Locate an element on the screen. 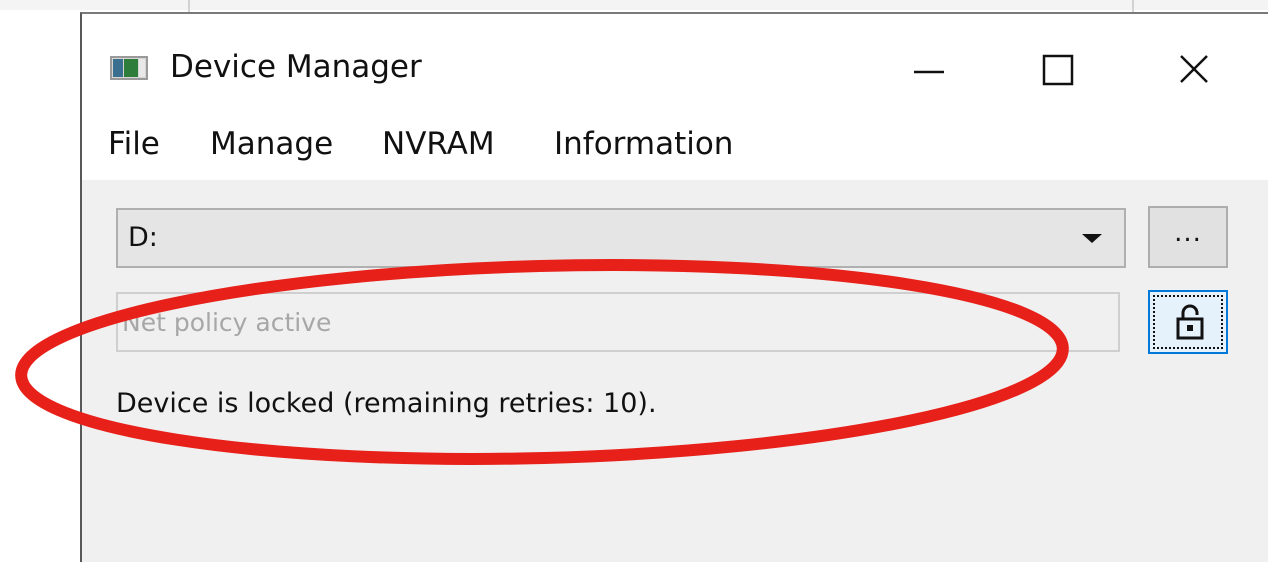  menu-bar: File Manage NVRAM Information is located at coordinates (675, 147).